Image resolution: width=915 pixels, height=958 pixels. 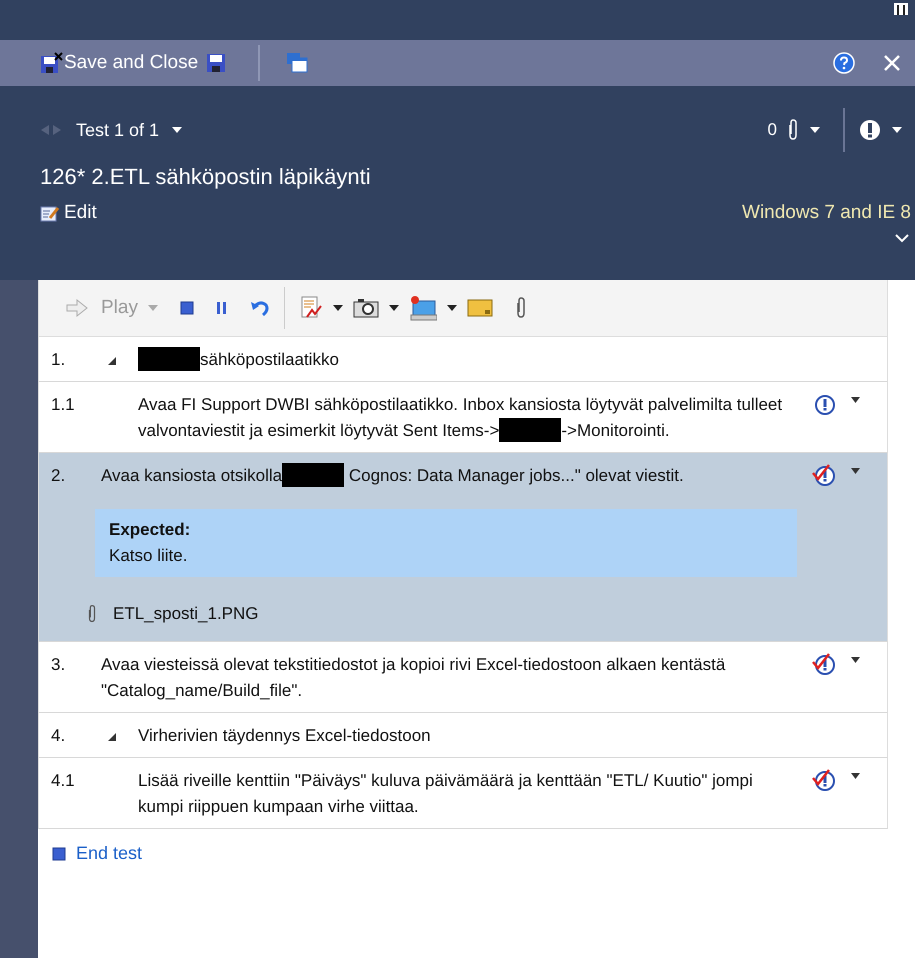 I want to click on pause-icon, so click(x=222, y=308).